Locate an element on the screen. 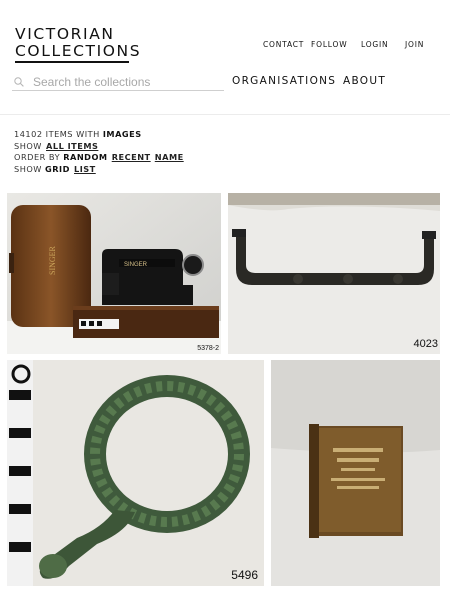  metal-bracket-image is located at coordinates (334, 273).